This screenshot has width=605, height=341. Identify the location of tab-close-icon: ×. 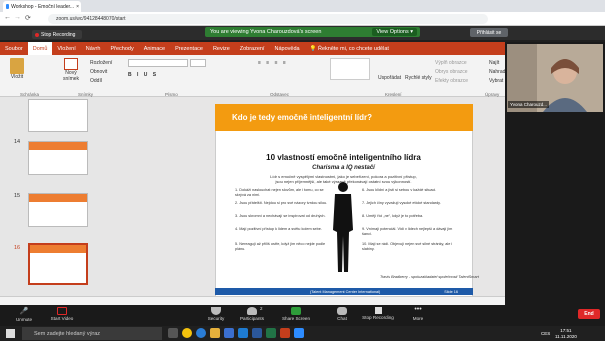
(77, 7).